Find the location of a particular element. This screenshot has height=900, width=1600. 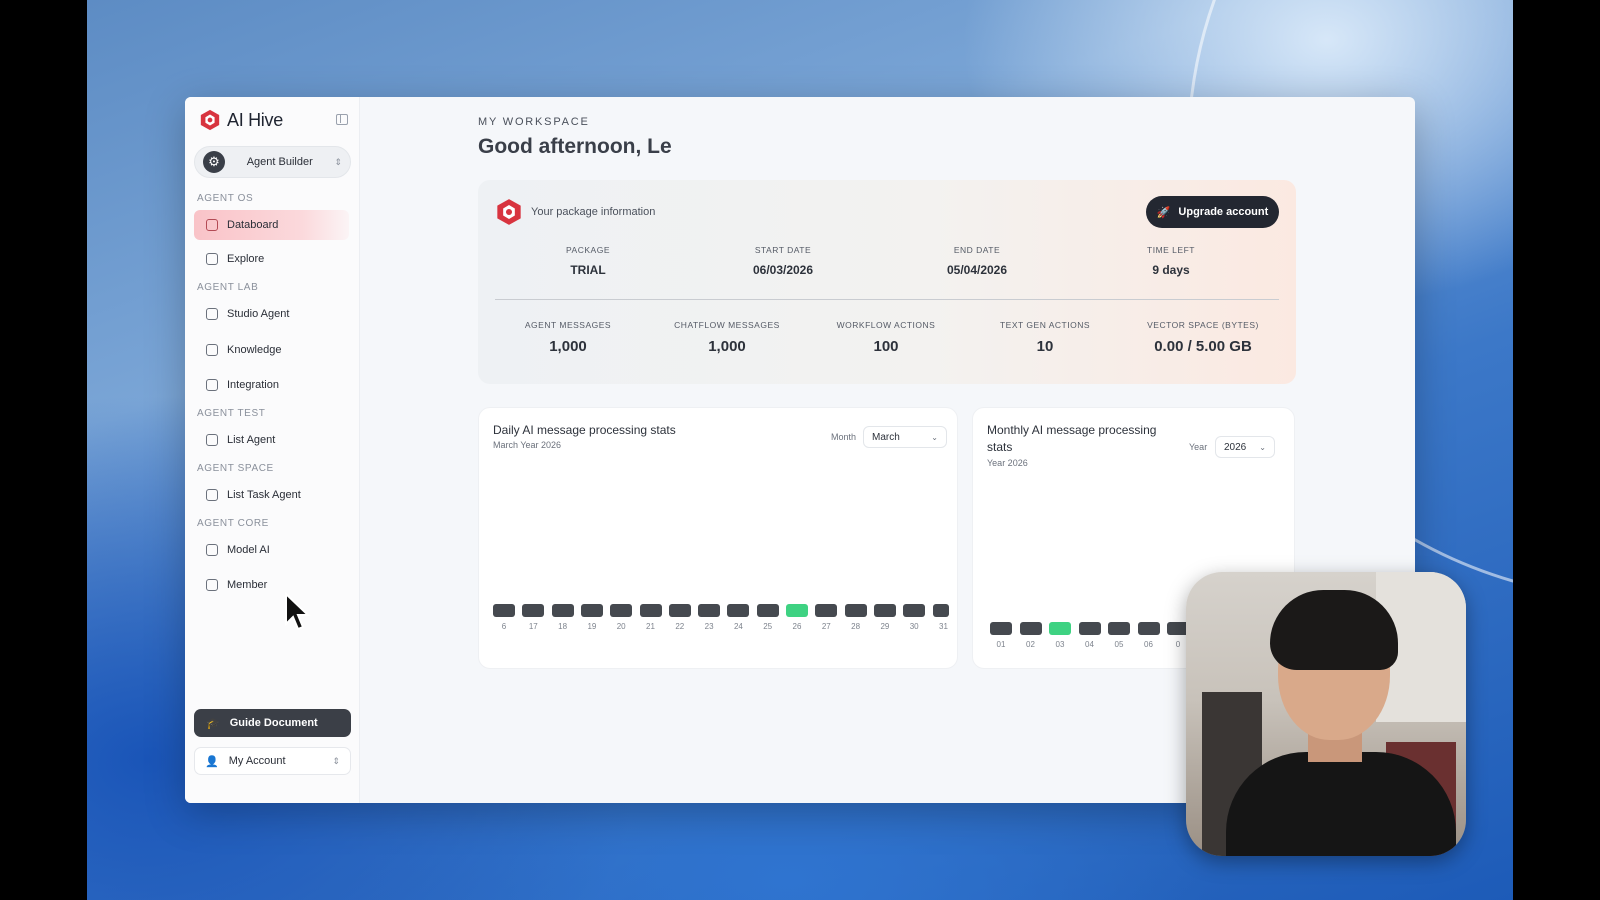

sidebar-item-knowledge: Knowledge is located at coordinates (271, 350).